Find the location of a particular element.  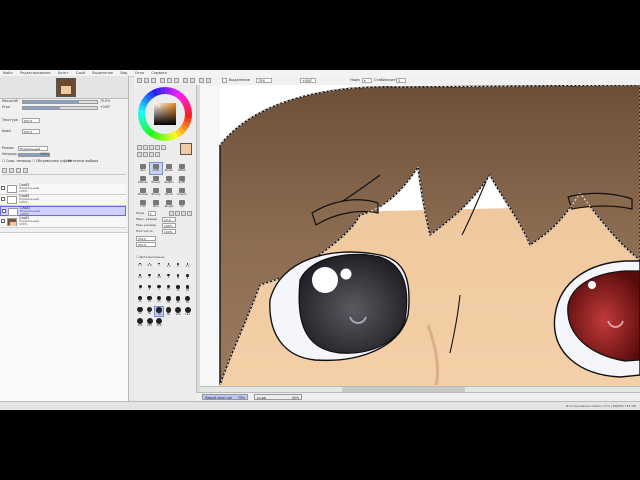

doc-tab: zu.sai 50% is located at coordinates (278, 397).